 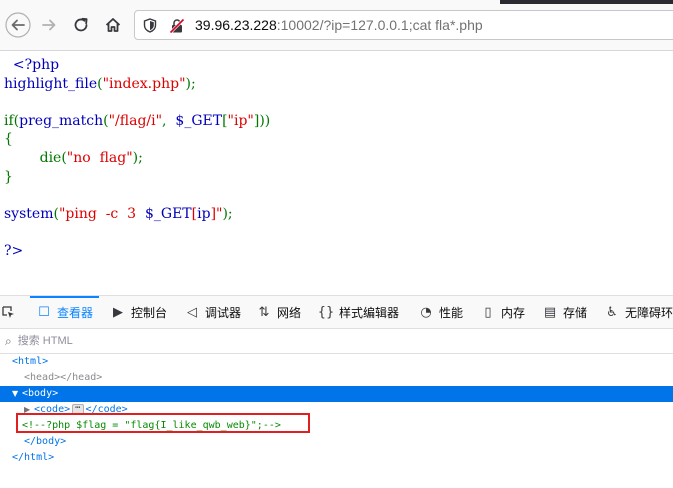 I want to click on reload-icon, so click(x=81, y=25).